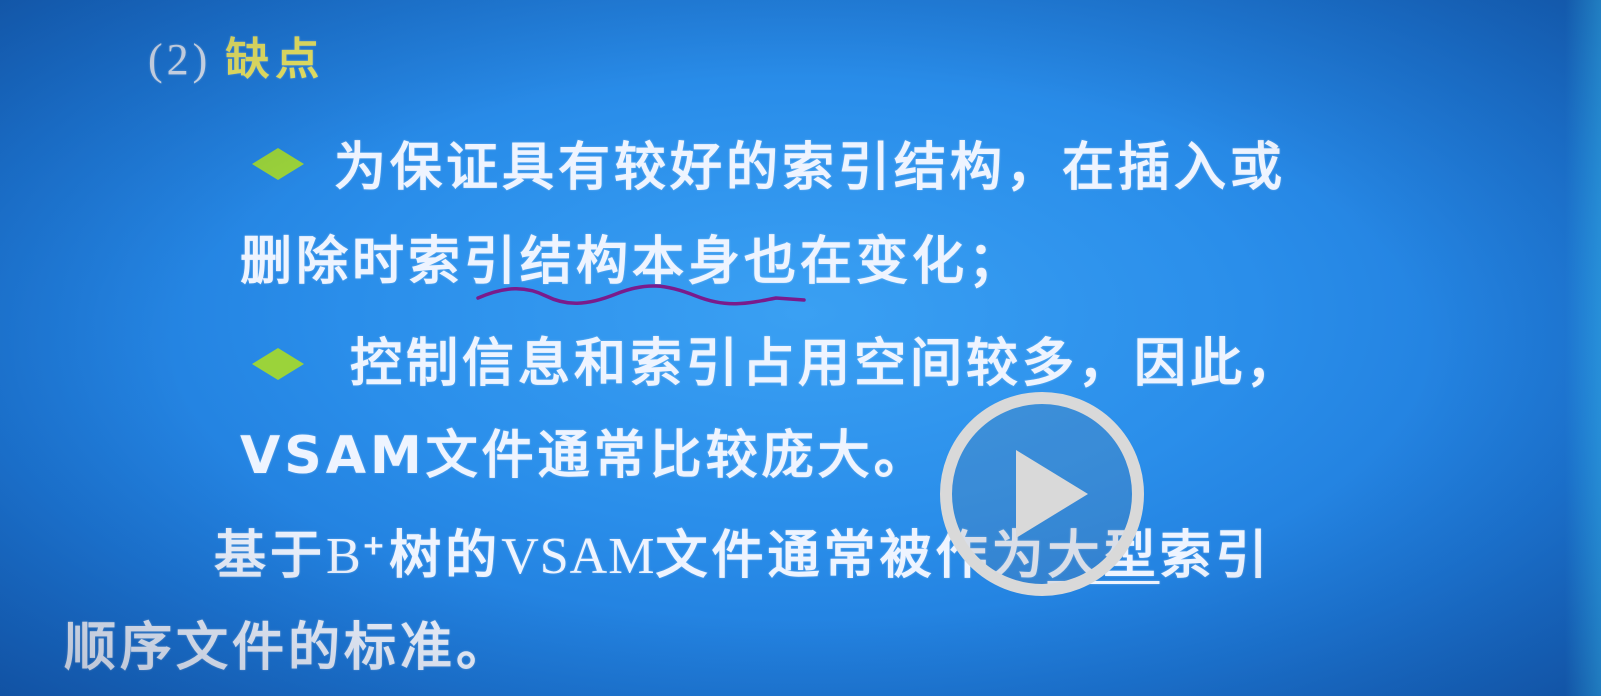  Describe the element at coordinates (826, 364) in the screenshot. I see `bullet-2-line-1: 控制信息和索引占用空间较多，因此，` at that location.